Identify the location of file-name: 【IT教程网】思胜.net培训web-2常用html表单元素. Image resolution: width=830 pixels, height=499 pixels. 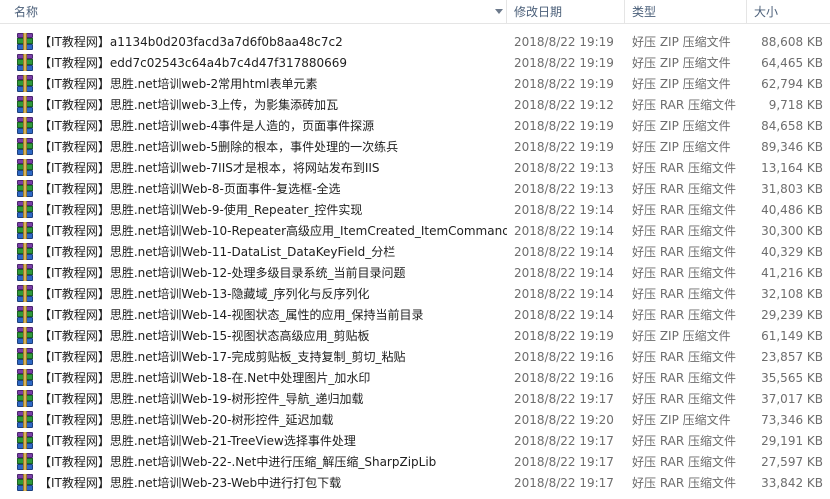
(178, 84).